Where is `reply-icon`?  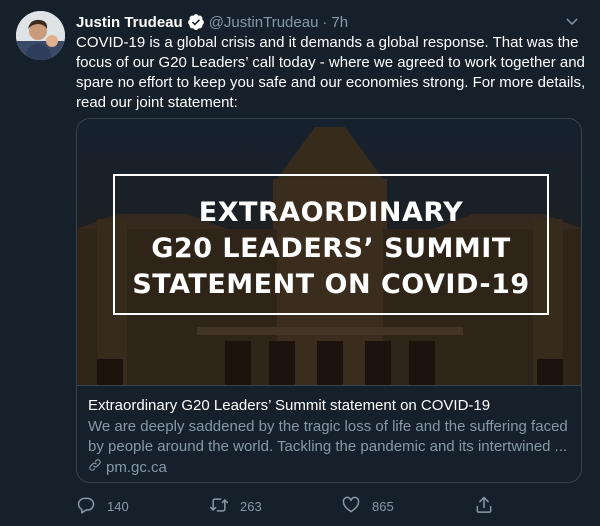
reply-icon is located at coordinates (86, 506).